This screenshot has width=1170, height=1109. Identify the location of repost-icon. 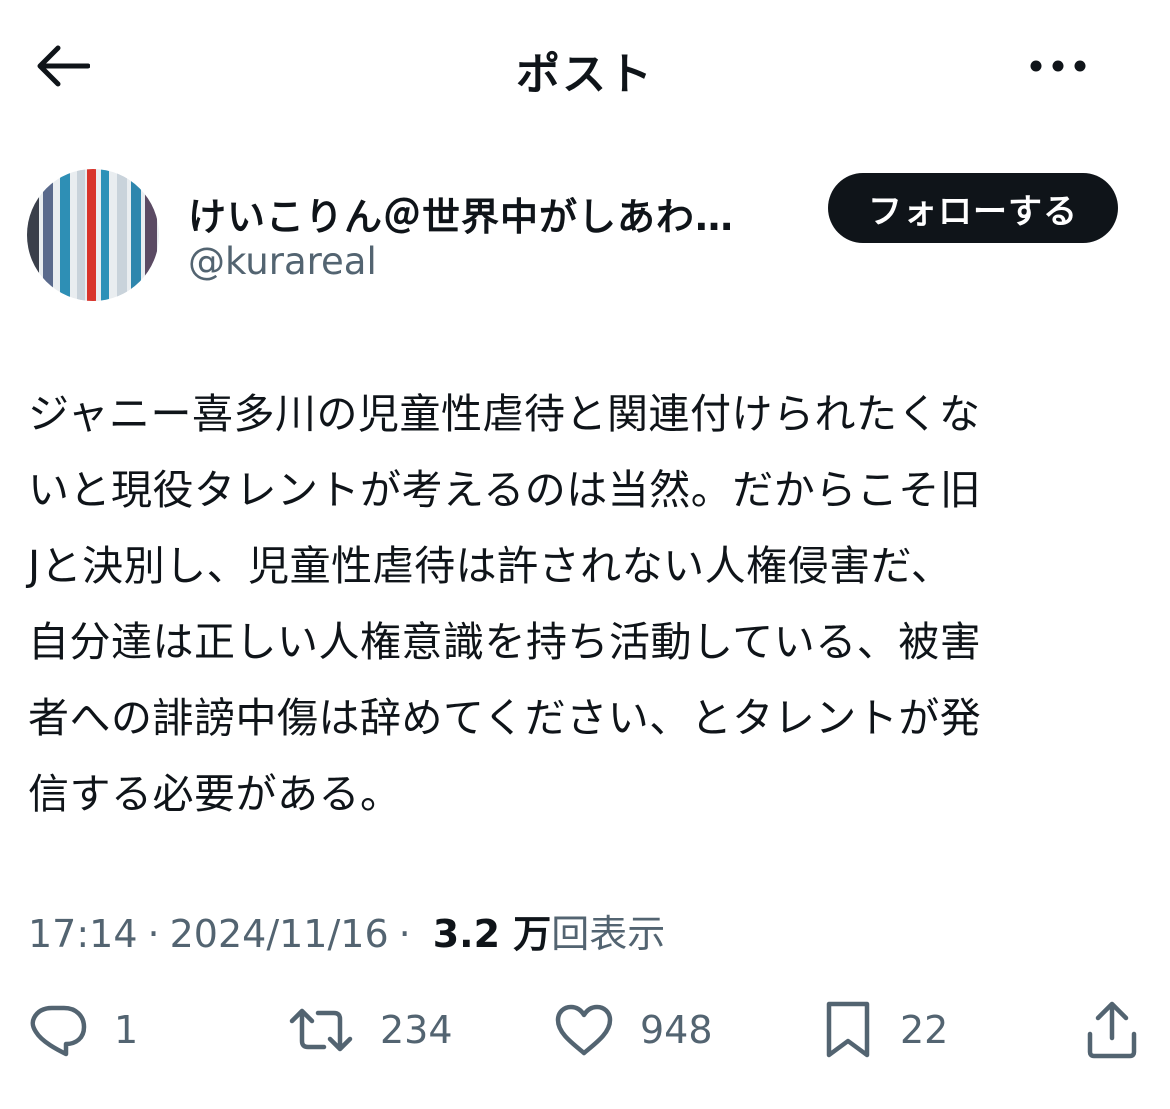
(321, 1030).